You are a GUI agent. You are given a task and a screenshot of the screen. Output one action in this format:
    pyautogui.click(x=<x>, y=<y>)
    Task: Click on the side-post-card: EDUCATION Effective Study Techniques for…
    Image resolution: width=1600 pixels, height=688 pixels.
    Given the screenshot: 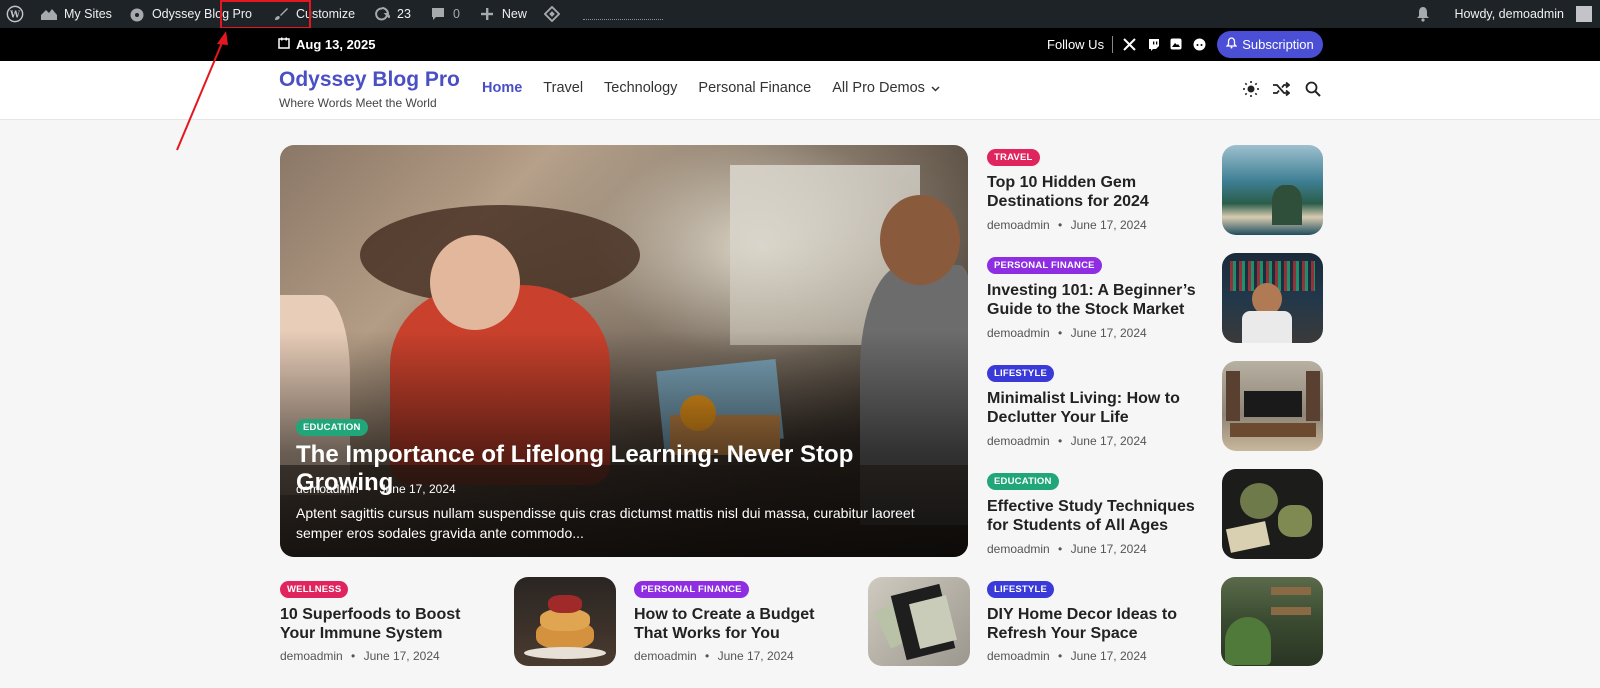 What is the action you would take?
    pyautogui.click(x=1155, y=515)
    